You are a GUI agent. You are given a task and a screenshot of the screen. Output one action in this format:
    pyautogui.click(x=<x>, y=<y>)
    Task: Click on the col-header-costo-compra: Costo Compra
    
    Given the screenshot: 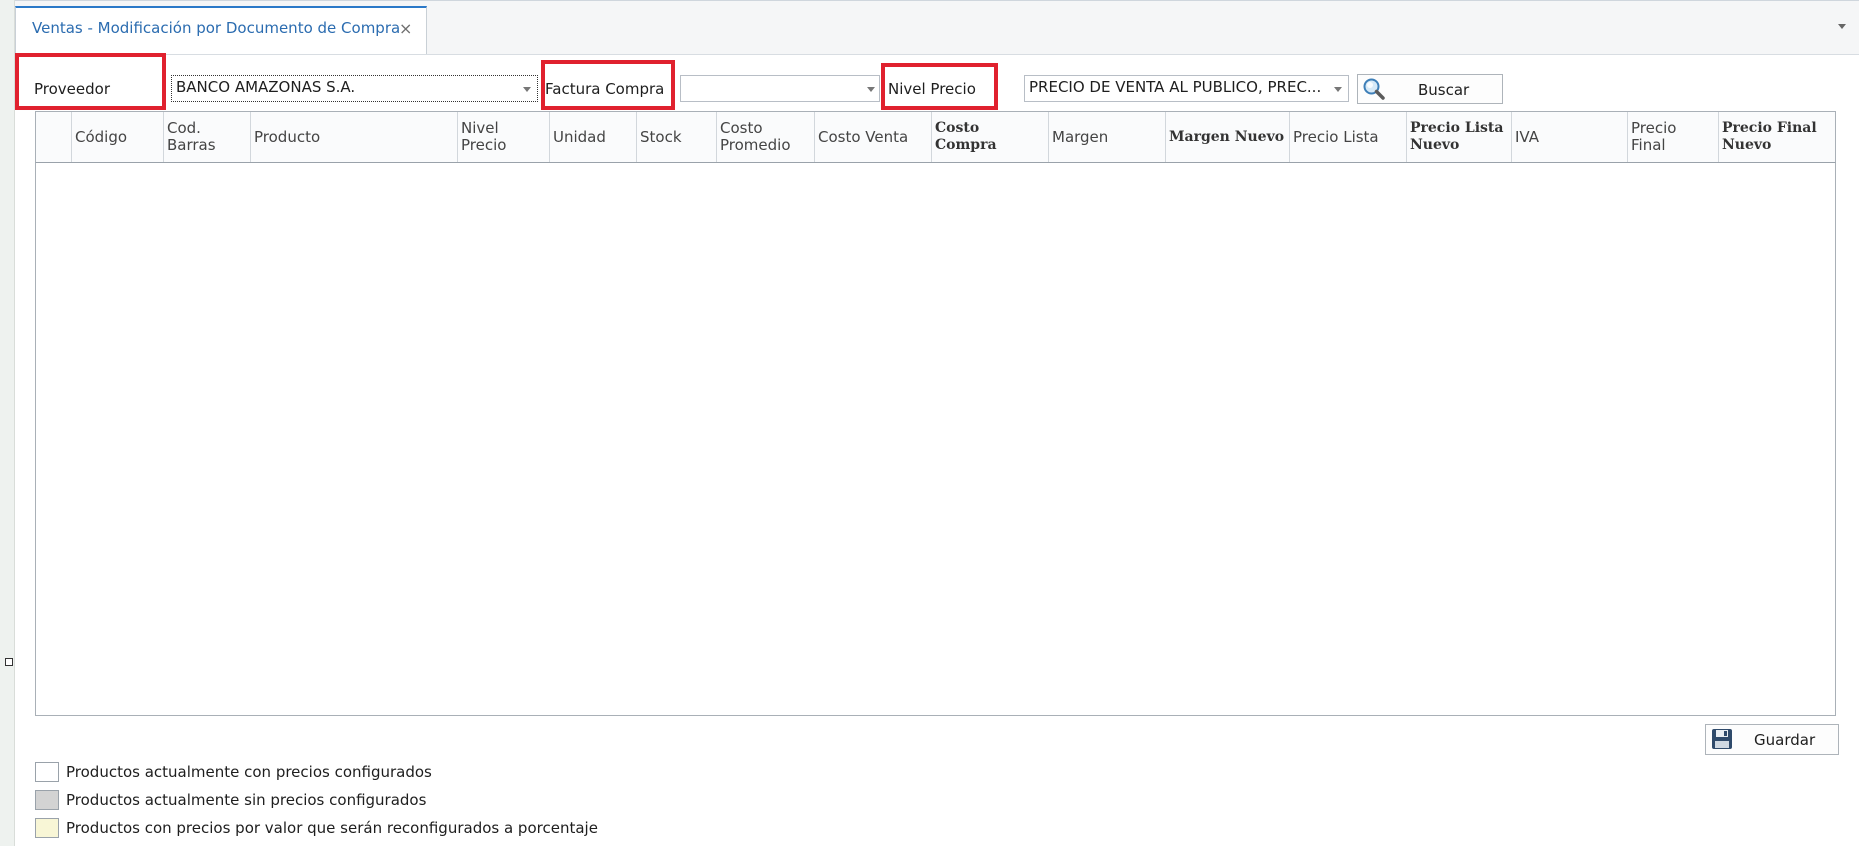 What is the action you would take?
    pyautogui.click(x=990, y=137)
    